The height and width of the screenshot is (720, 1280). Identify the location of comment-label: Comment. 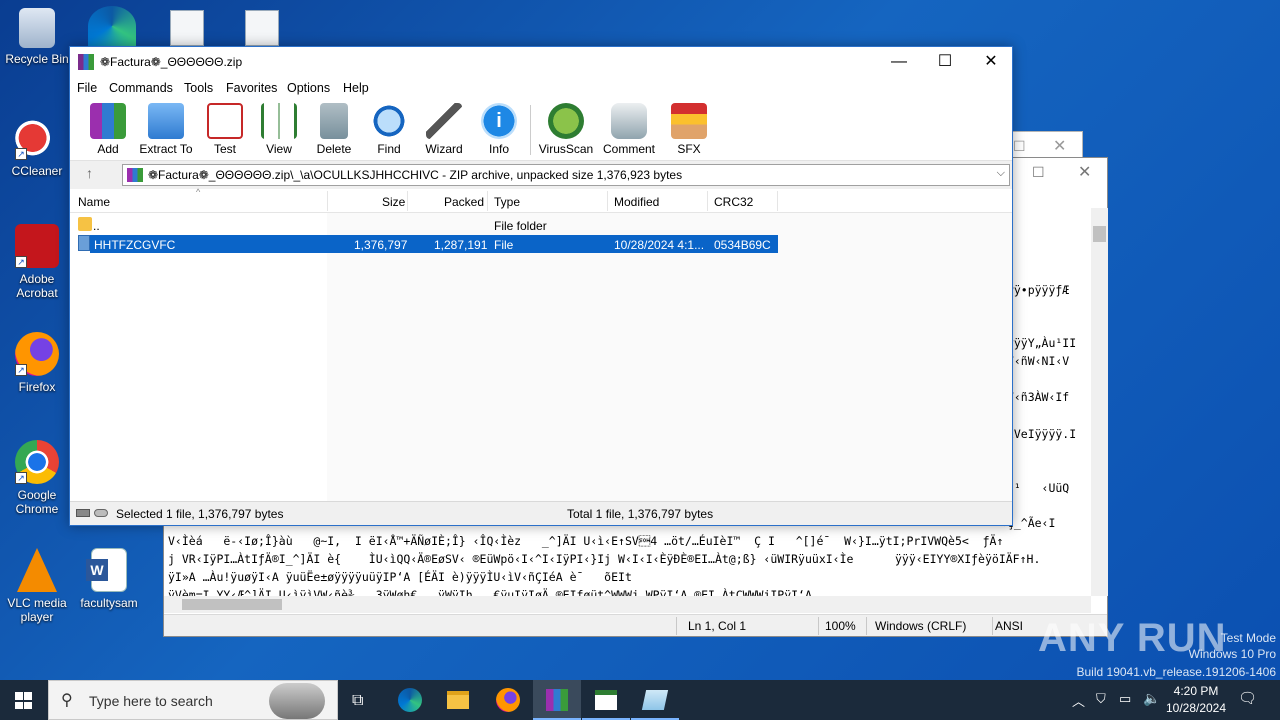
(628, 149).